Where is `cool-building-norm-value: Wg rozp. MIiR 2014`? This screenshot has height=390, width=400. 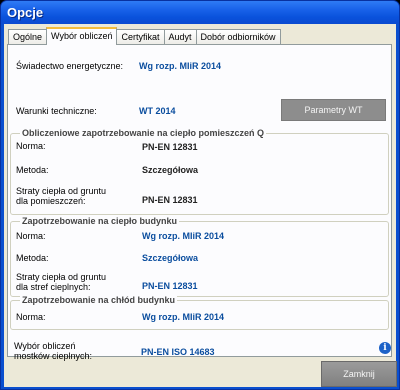 cool-building-norm-value: Wg rozp. MIiR 2014 is located at coordinates (183, 317).